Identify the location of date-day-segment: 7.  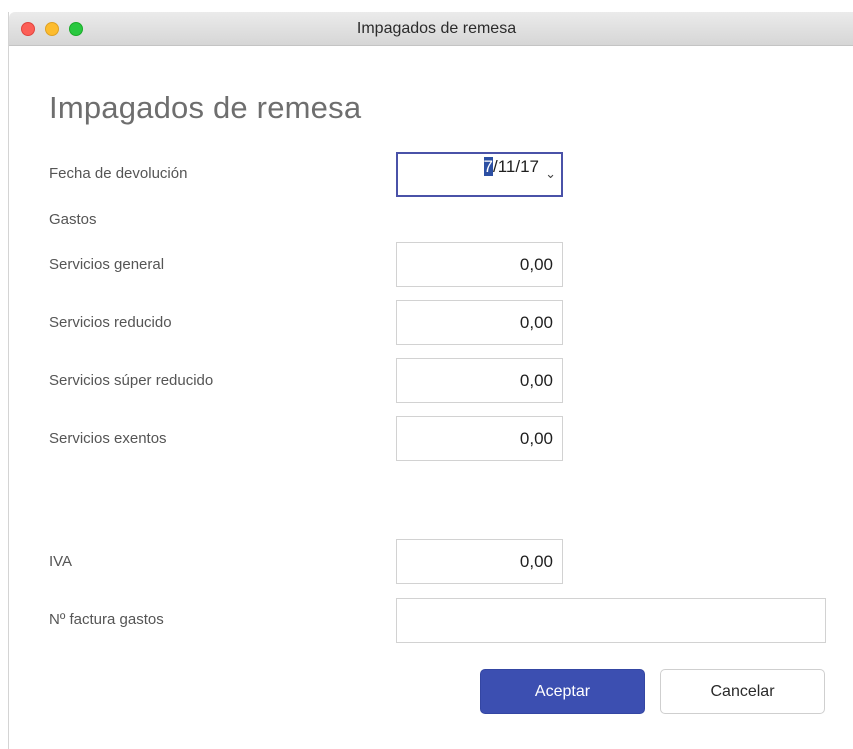
(488, 166).